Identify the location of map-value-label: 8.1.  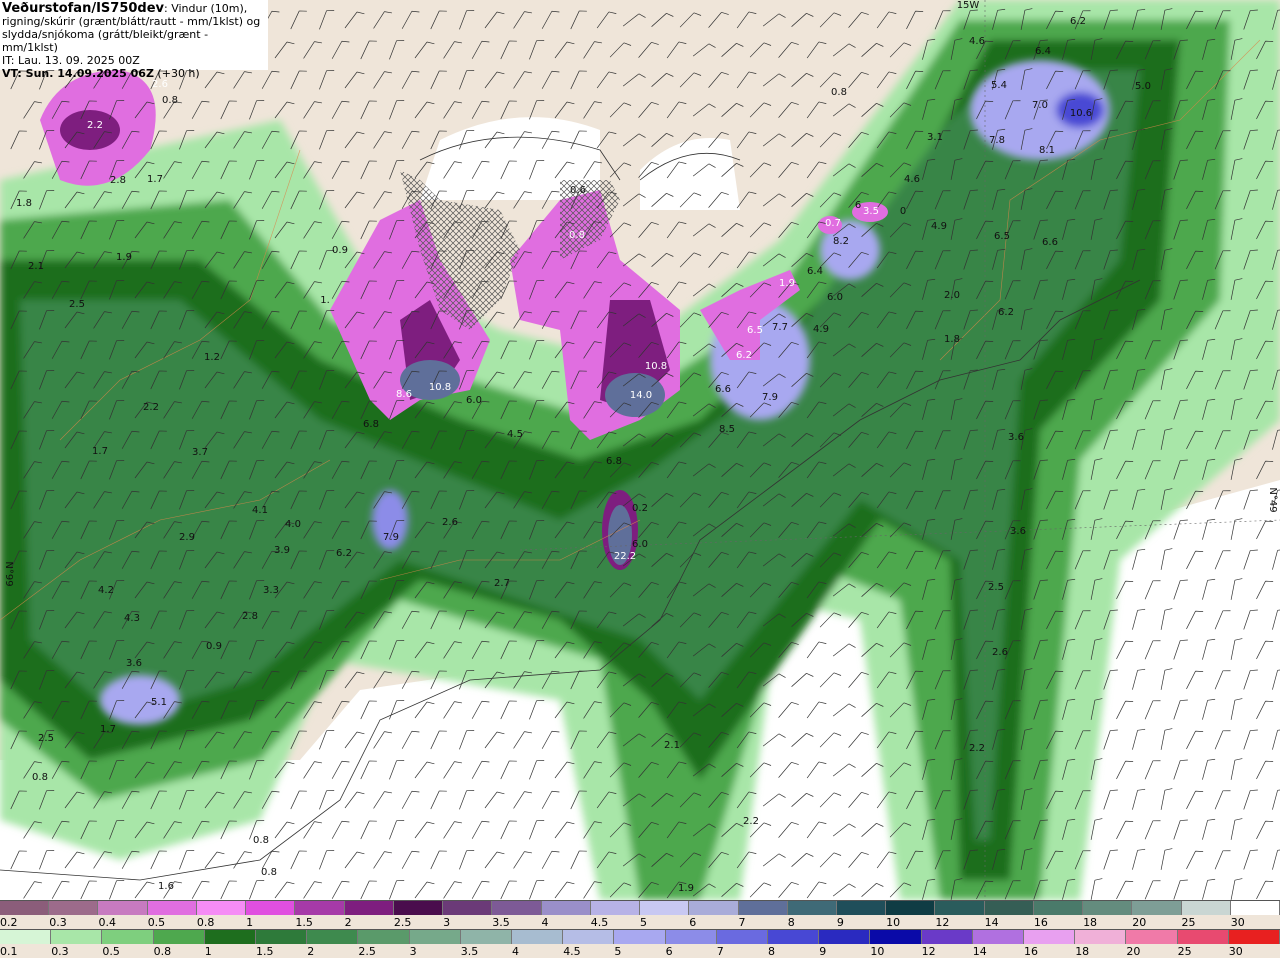
(1047, 150).